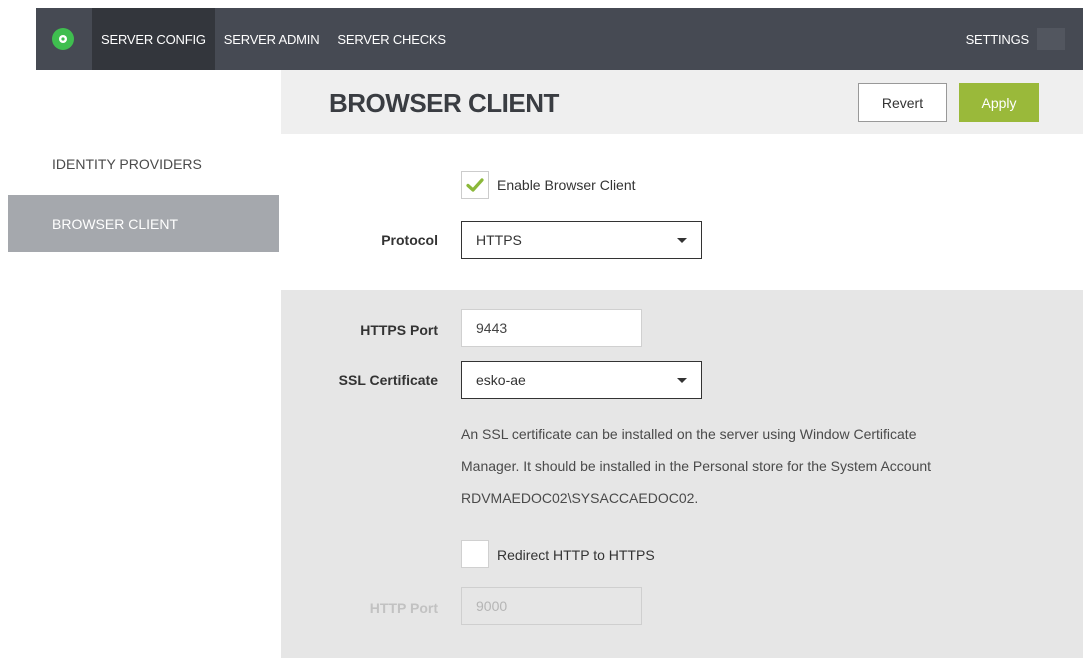 This screenshot has width=1083, height=658. I want to click on enable-browser-client-label: Enable Browser Client, so click(566, 185).